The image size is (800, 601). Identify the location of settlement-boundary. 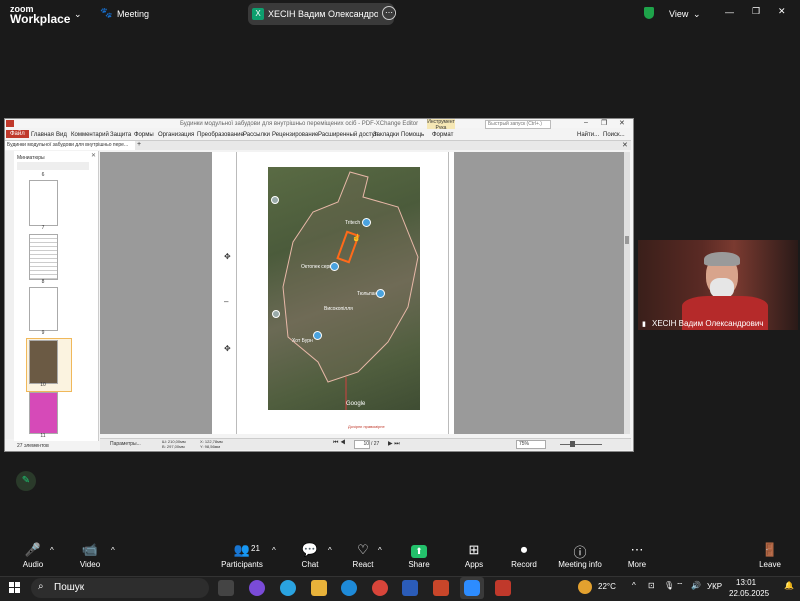
(350, 277).